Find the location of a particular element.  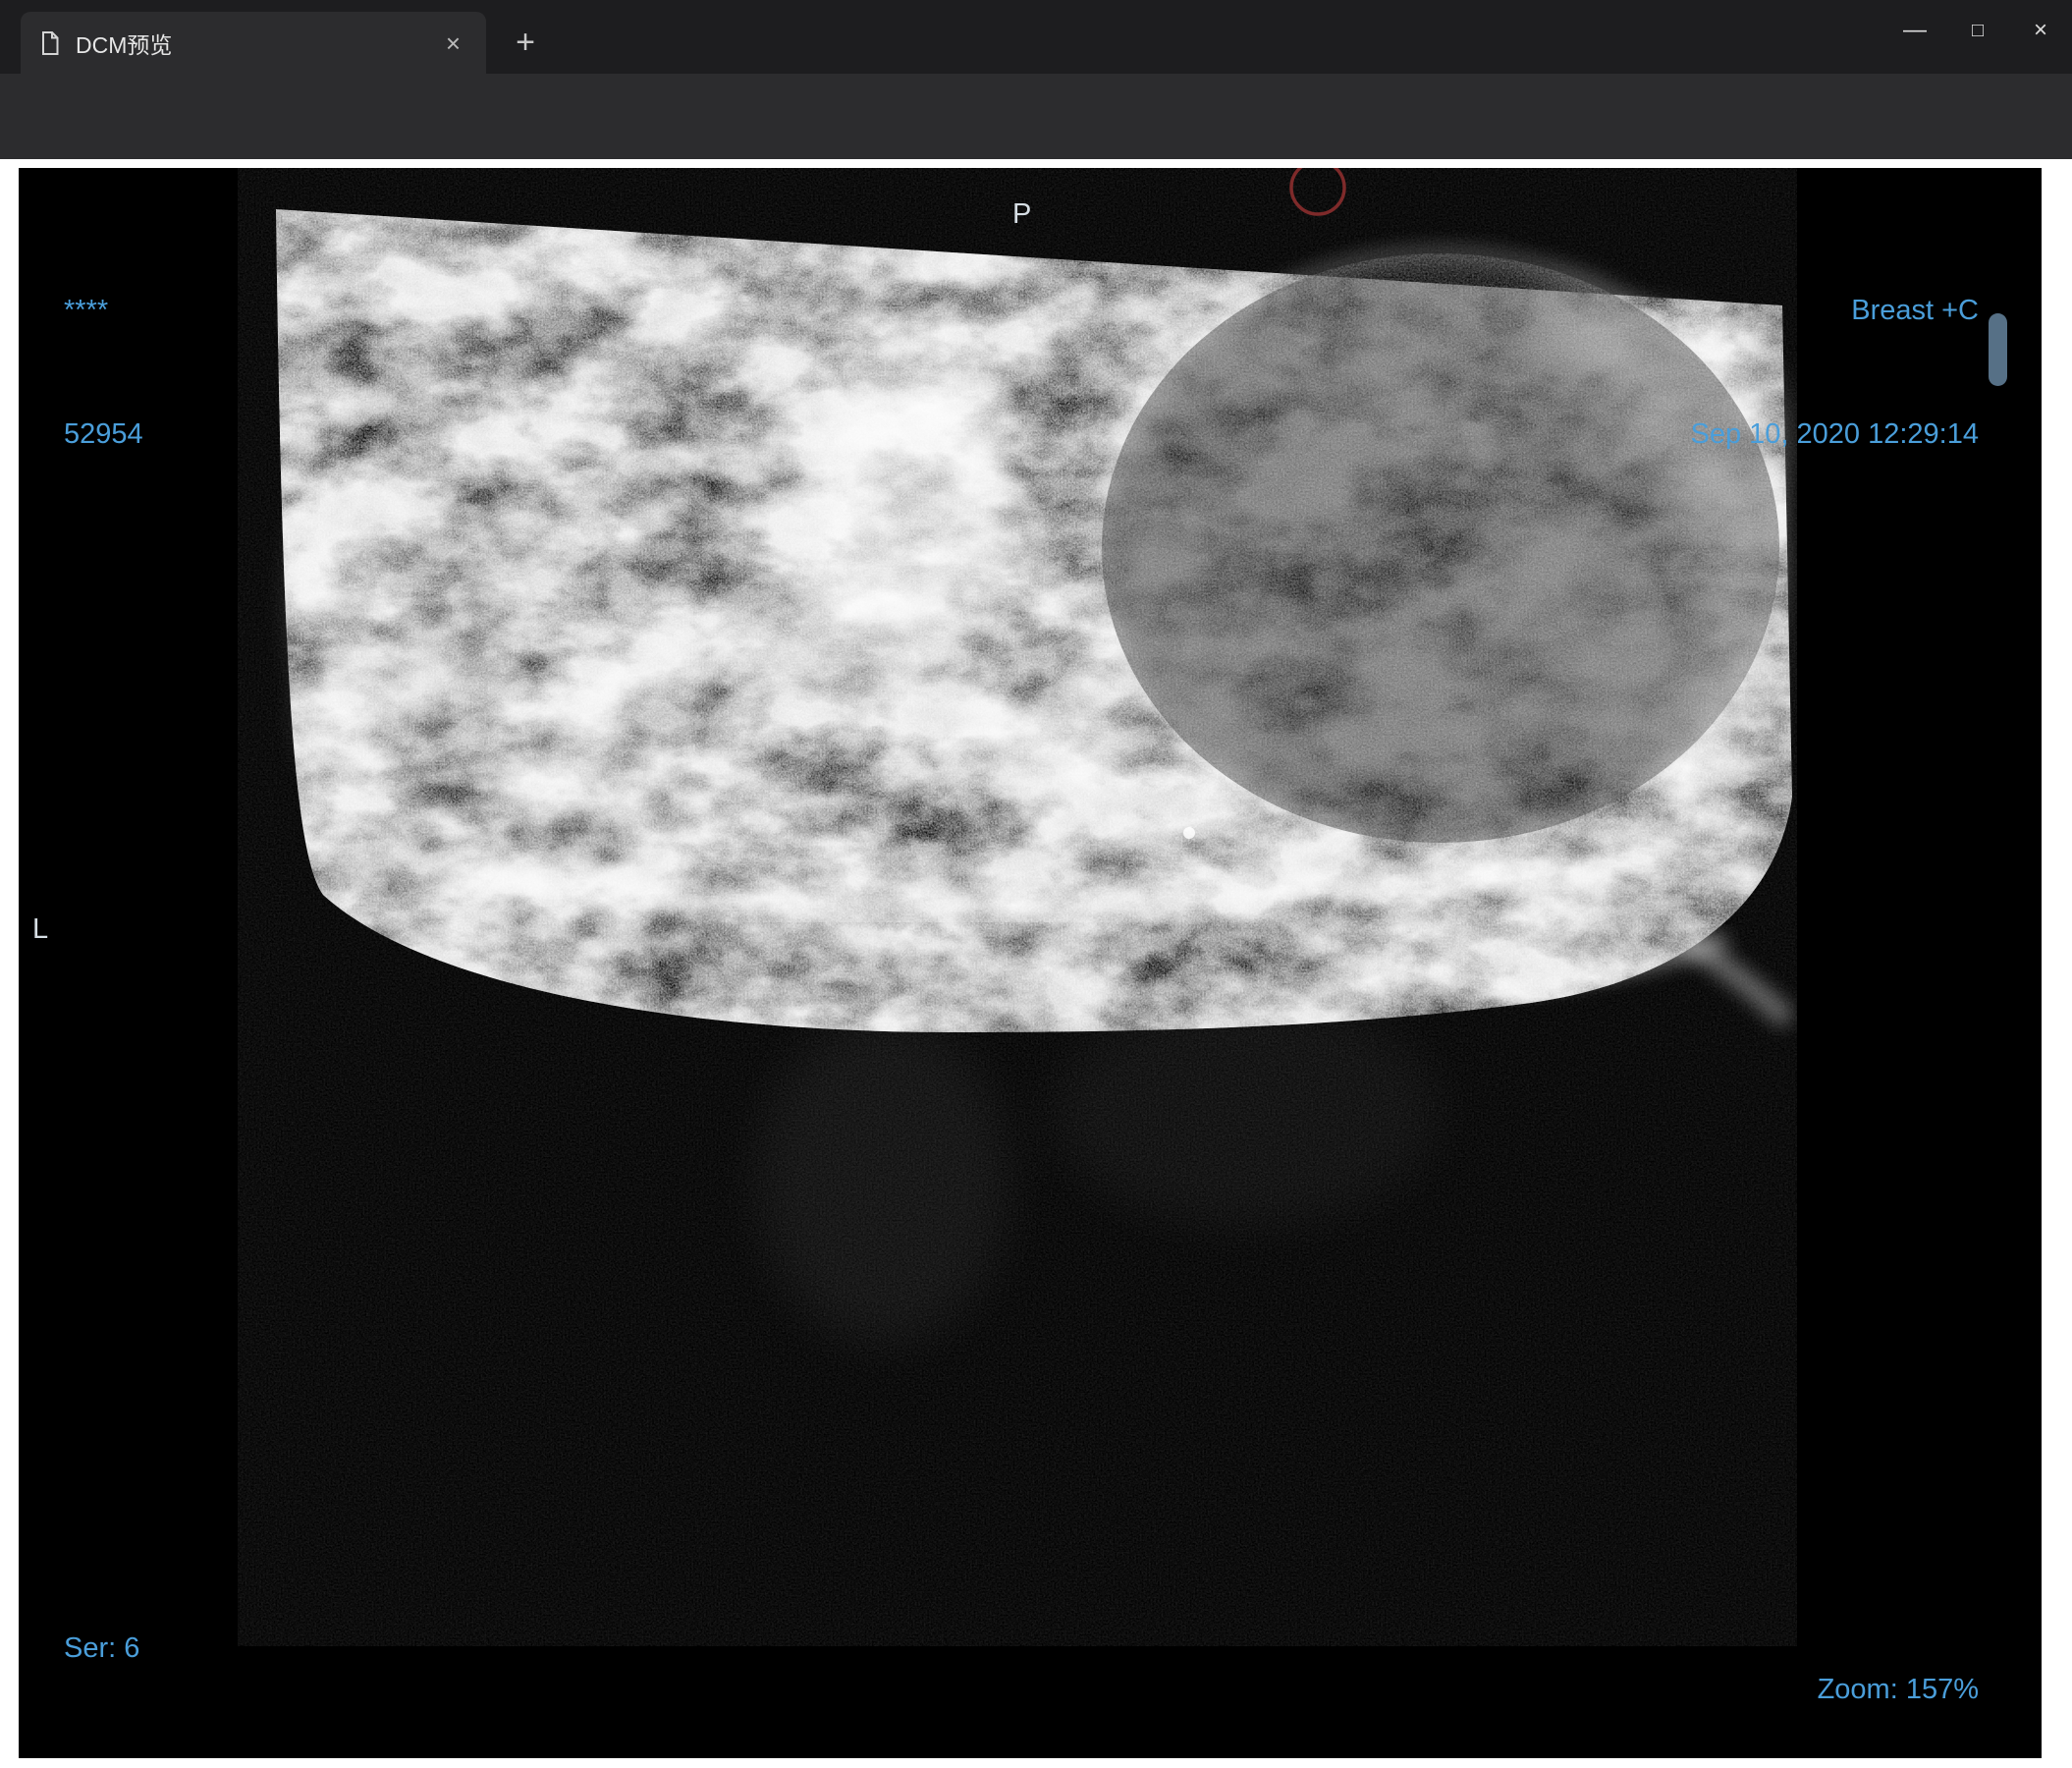

image-number: Img: 201 1/545 is located at coordinates (267, 1754).